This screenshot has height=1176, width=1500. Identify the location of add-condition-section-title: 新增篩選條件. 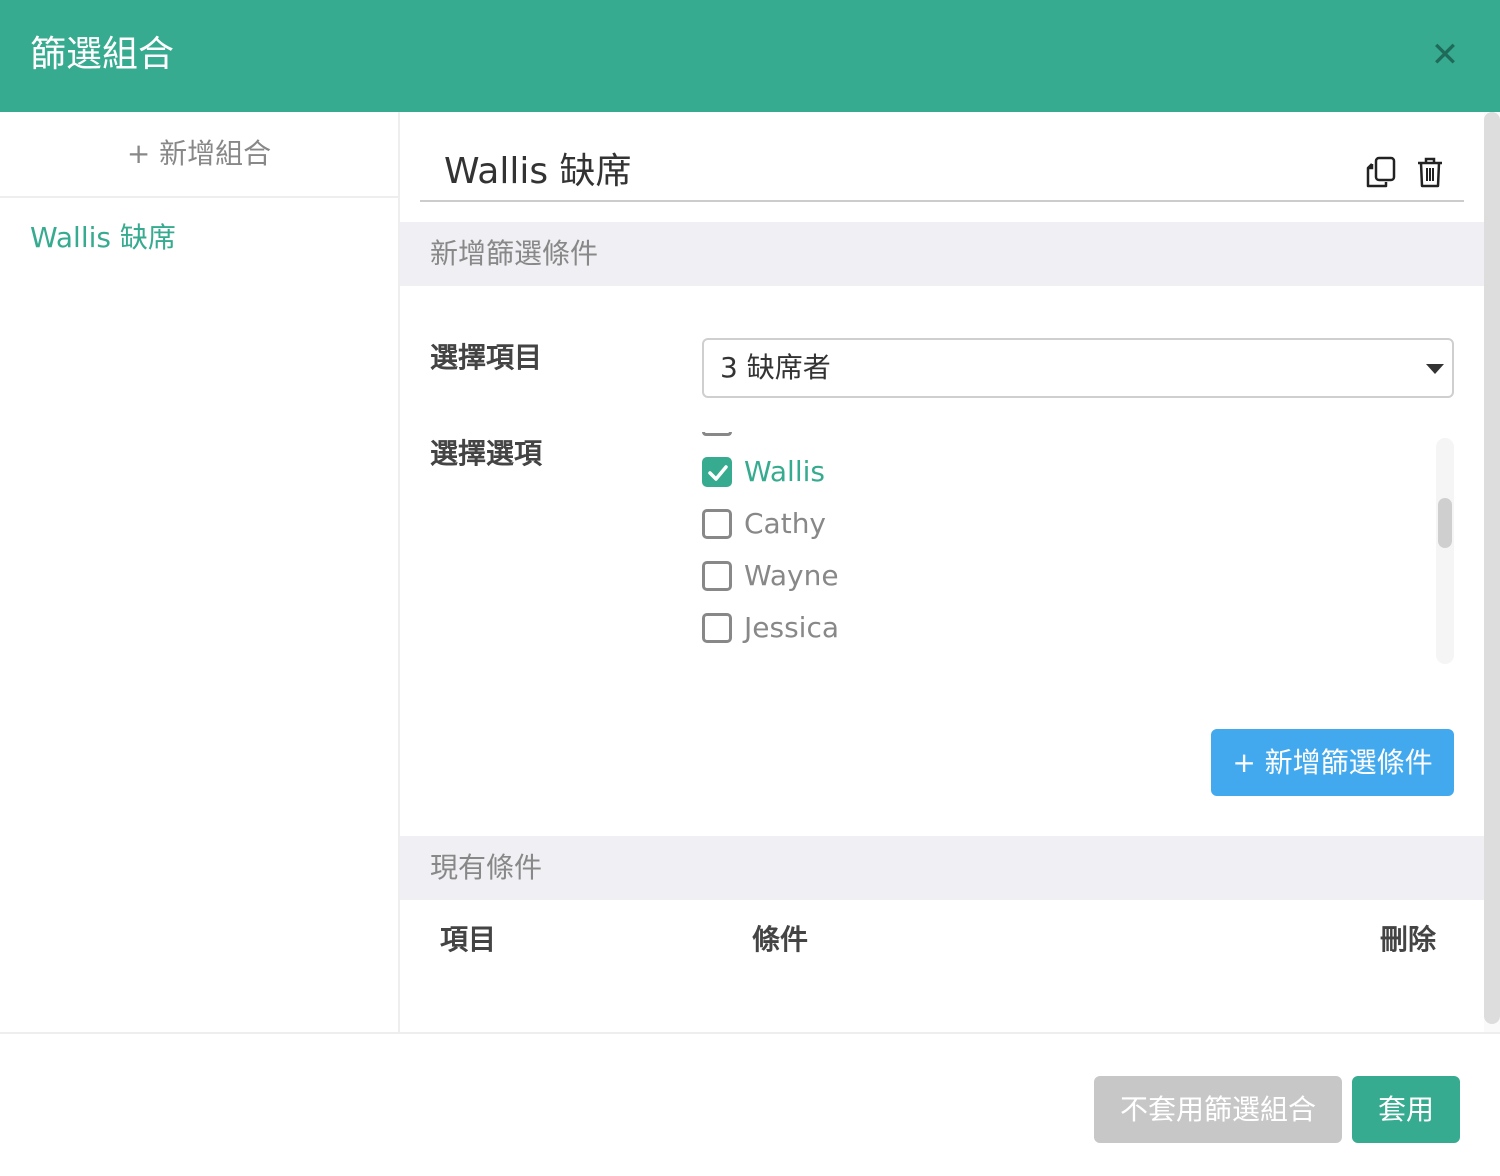
(514, 253).